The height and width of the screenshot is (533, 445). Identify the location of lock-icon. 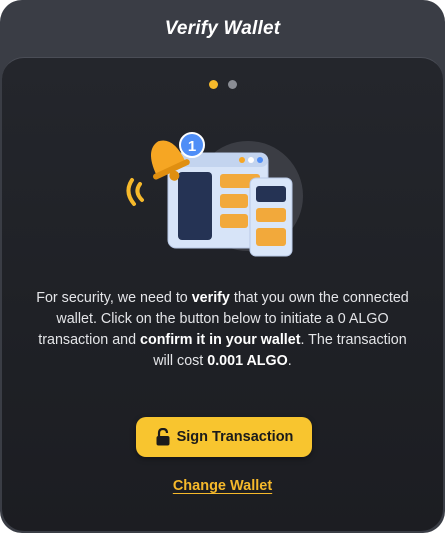
(163, 437).